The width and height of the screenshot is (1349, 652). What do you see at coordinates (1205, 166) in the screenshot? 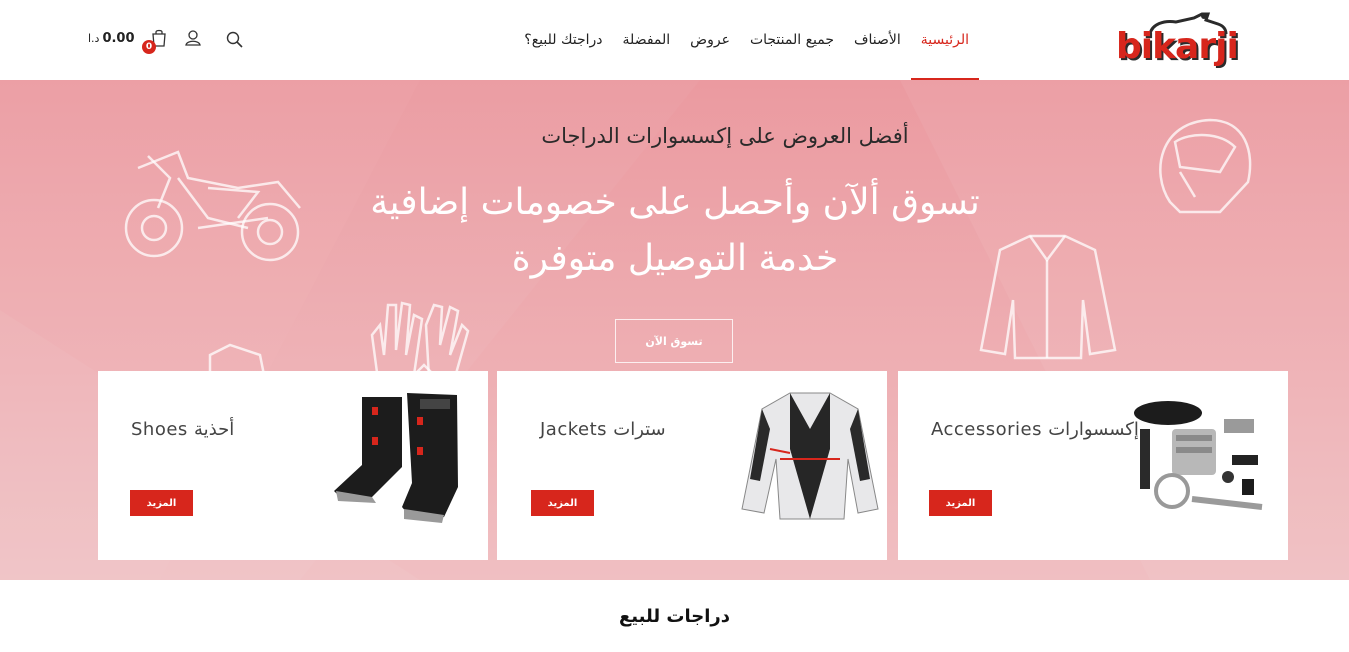
I see `helmet-outline-icon` at bounding box center [1205, 166].